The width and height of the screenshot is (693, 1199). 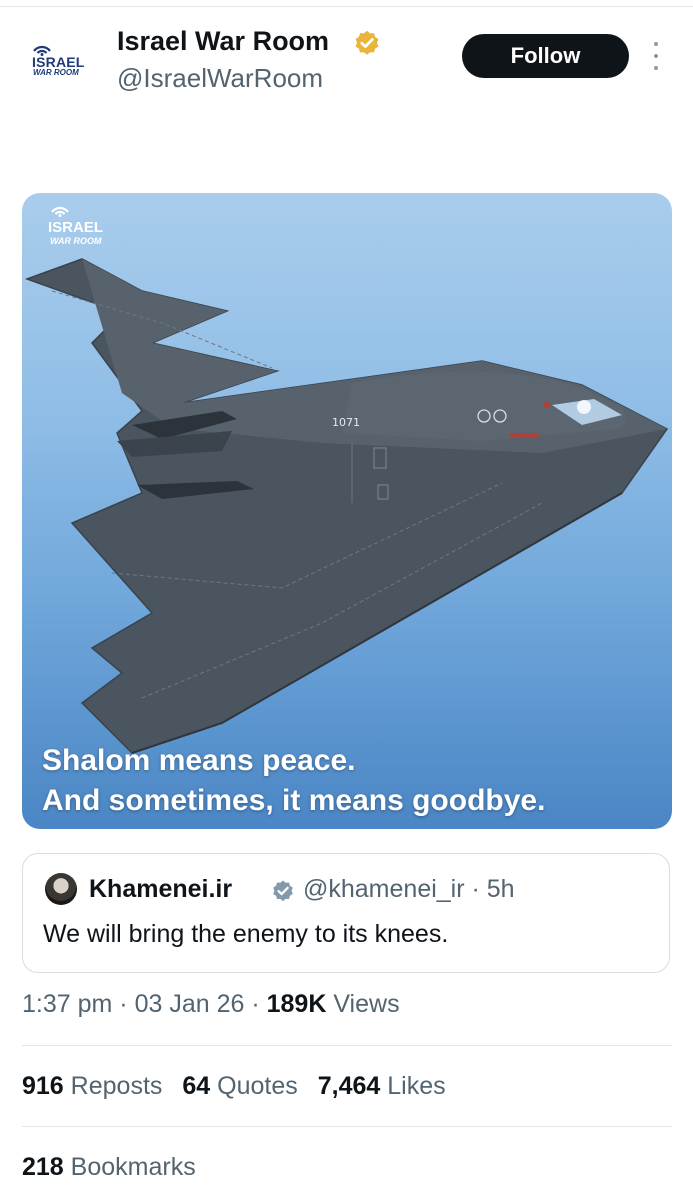 I want to click on post-meta: 1:37 pm · 03 Jan 26 · 189K Views, so click(x=211, y=1004).